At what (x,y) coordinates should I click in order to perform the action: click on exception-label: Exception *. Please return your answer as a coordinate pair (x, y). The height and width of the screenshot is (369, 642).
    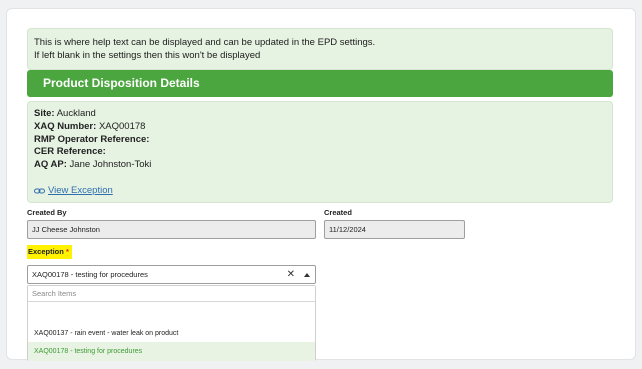
    Looking at the image, I should click on (49, 252).